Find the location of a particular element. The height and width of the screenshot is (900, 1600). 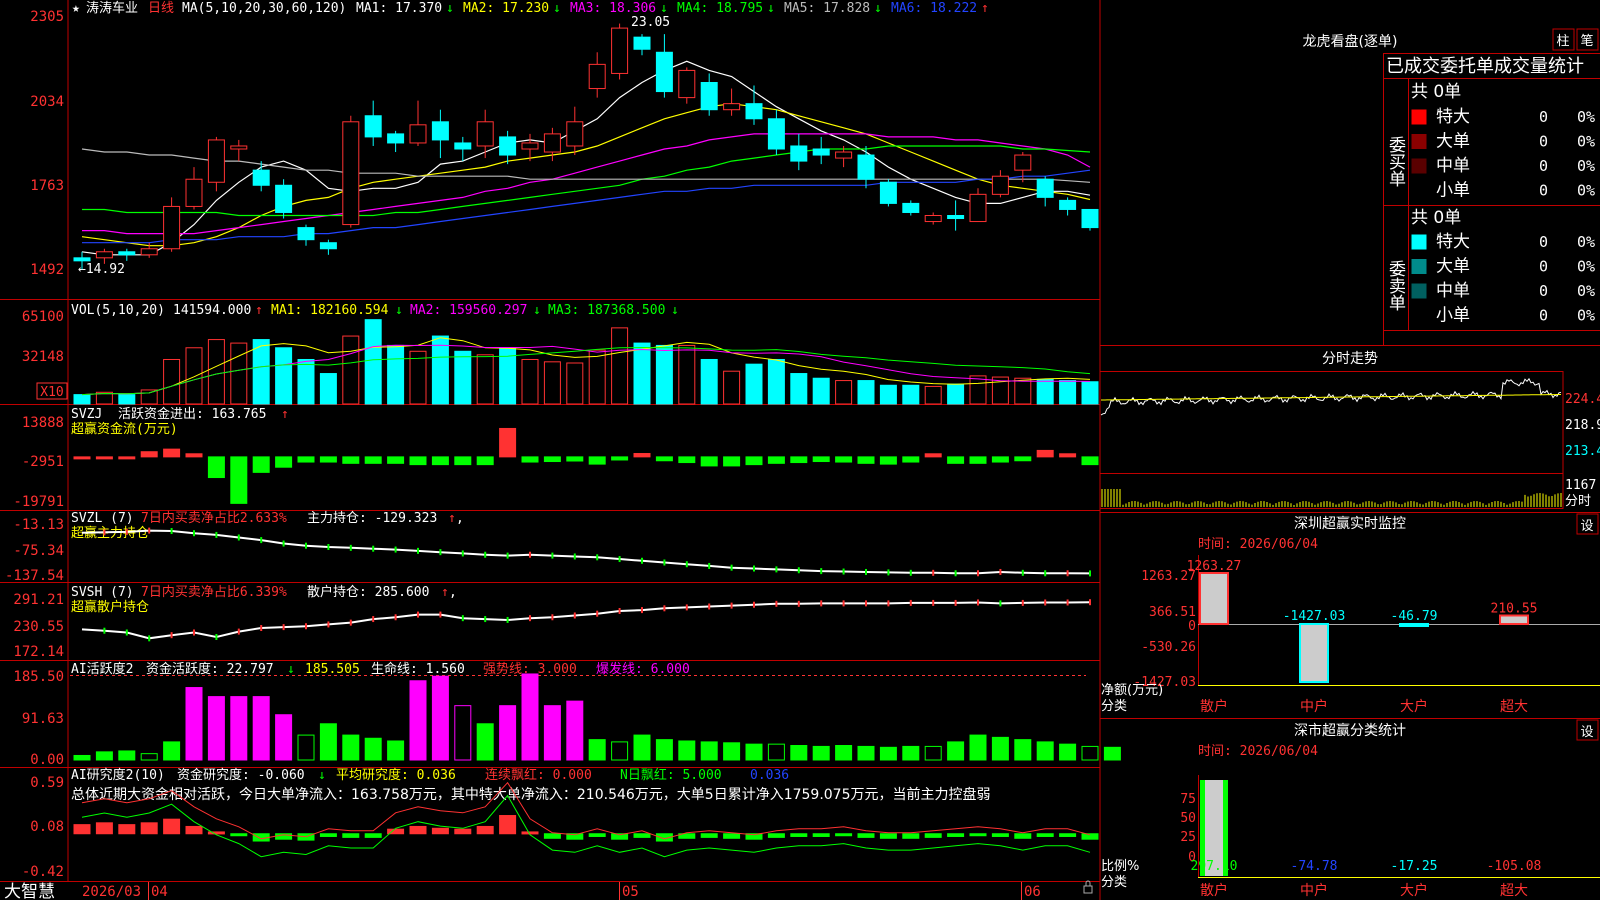

lhb-stroke-button-label: 笔 is located at coordinates (1586, 41).